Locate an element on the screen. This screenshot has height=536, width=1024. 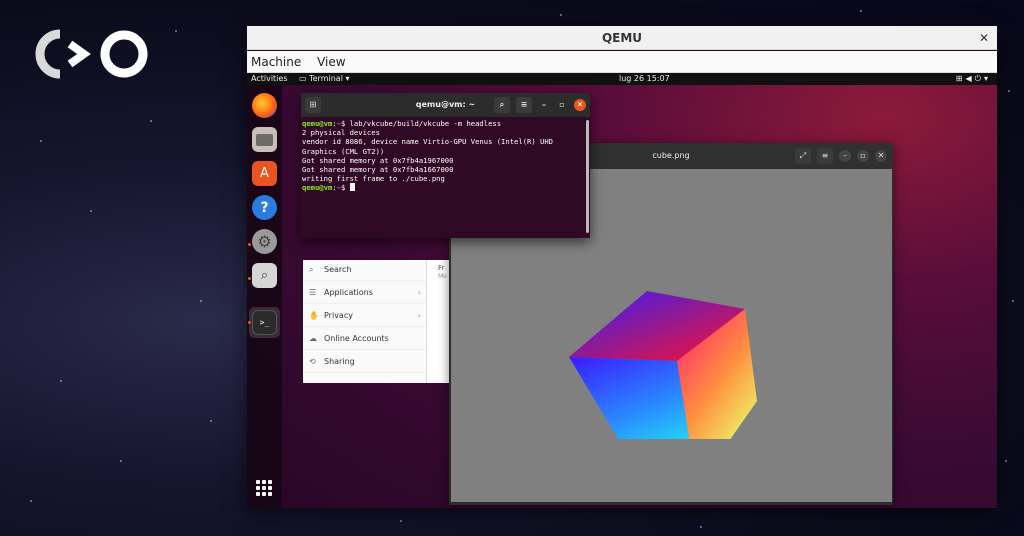
firefox-icon is located at coordinates (264, 105).